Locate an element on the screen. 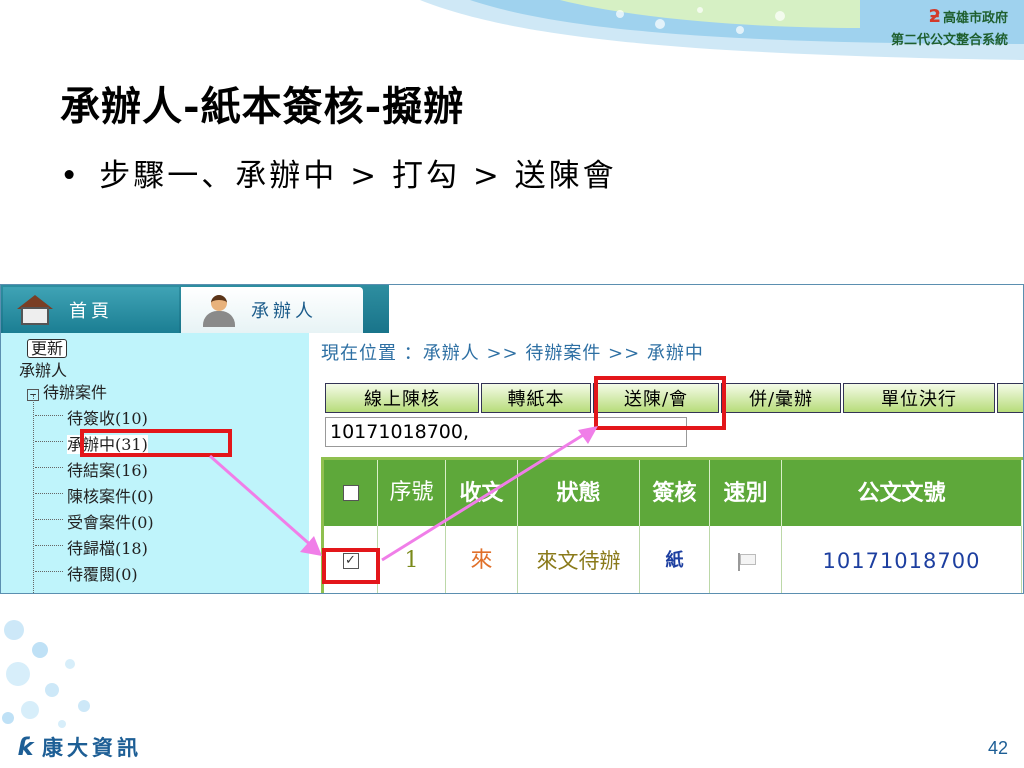 This screenshot has height=768, width=1024. slide-title: 承辦人-紙本簽核-擬辦 is located at coordinates (262, 106).